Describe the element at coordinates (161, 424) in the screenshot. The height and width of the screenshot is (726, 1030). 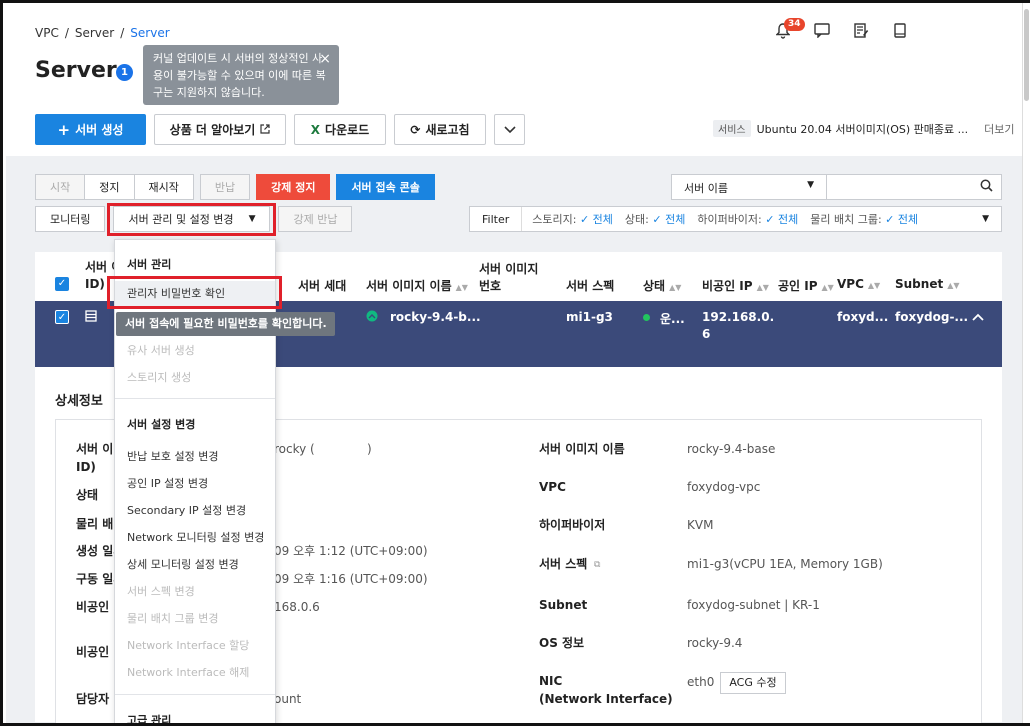
I see `menu-section-settings: 서버 설정 변경` at that location.